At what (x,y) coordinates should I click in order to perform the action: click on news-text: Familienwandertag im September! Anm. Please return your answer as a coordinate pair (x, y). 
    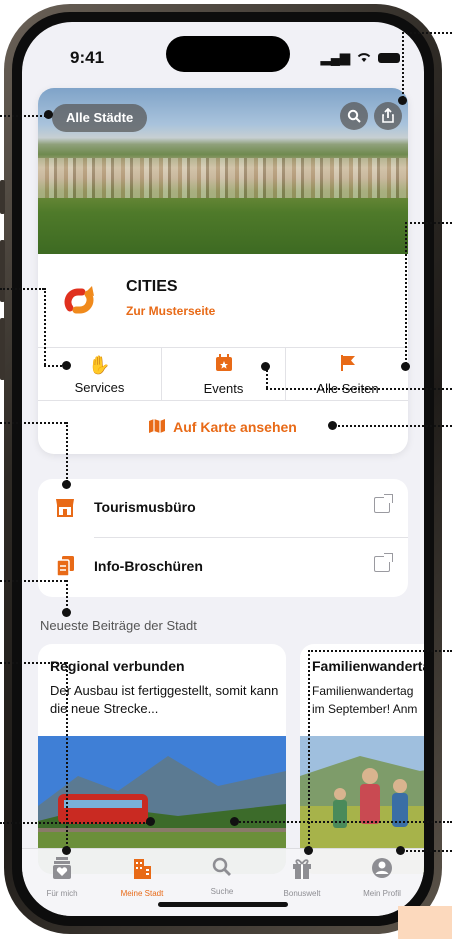
    Looking at the image, I should click on (365, 700).